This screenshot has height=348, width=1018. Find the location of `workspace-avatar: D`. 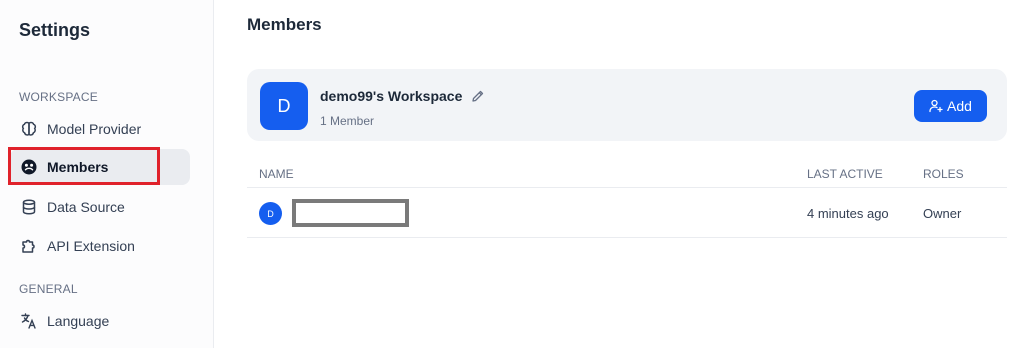

workspace-avatar: D is located at coordinates (284, 106).